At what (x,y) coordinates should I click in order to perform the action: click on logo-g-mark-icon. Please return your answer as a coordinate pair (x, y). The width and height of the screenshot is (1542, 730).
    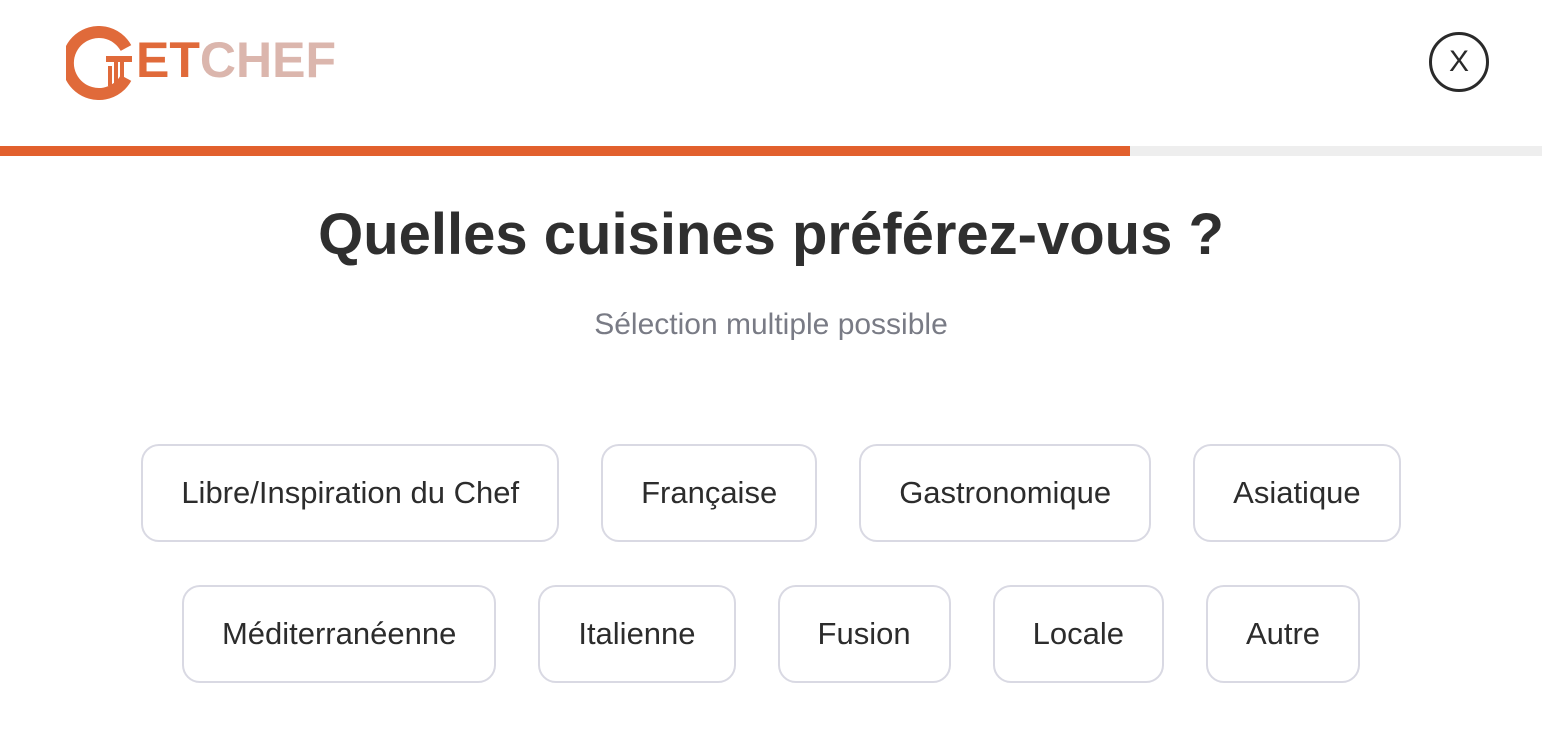
    Looking at the image, I should click on (99, 63).